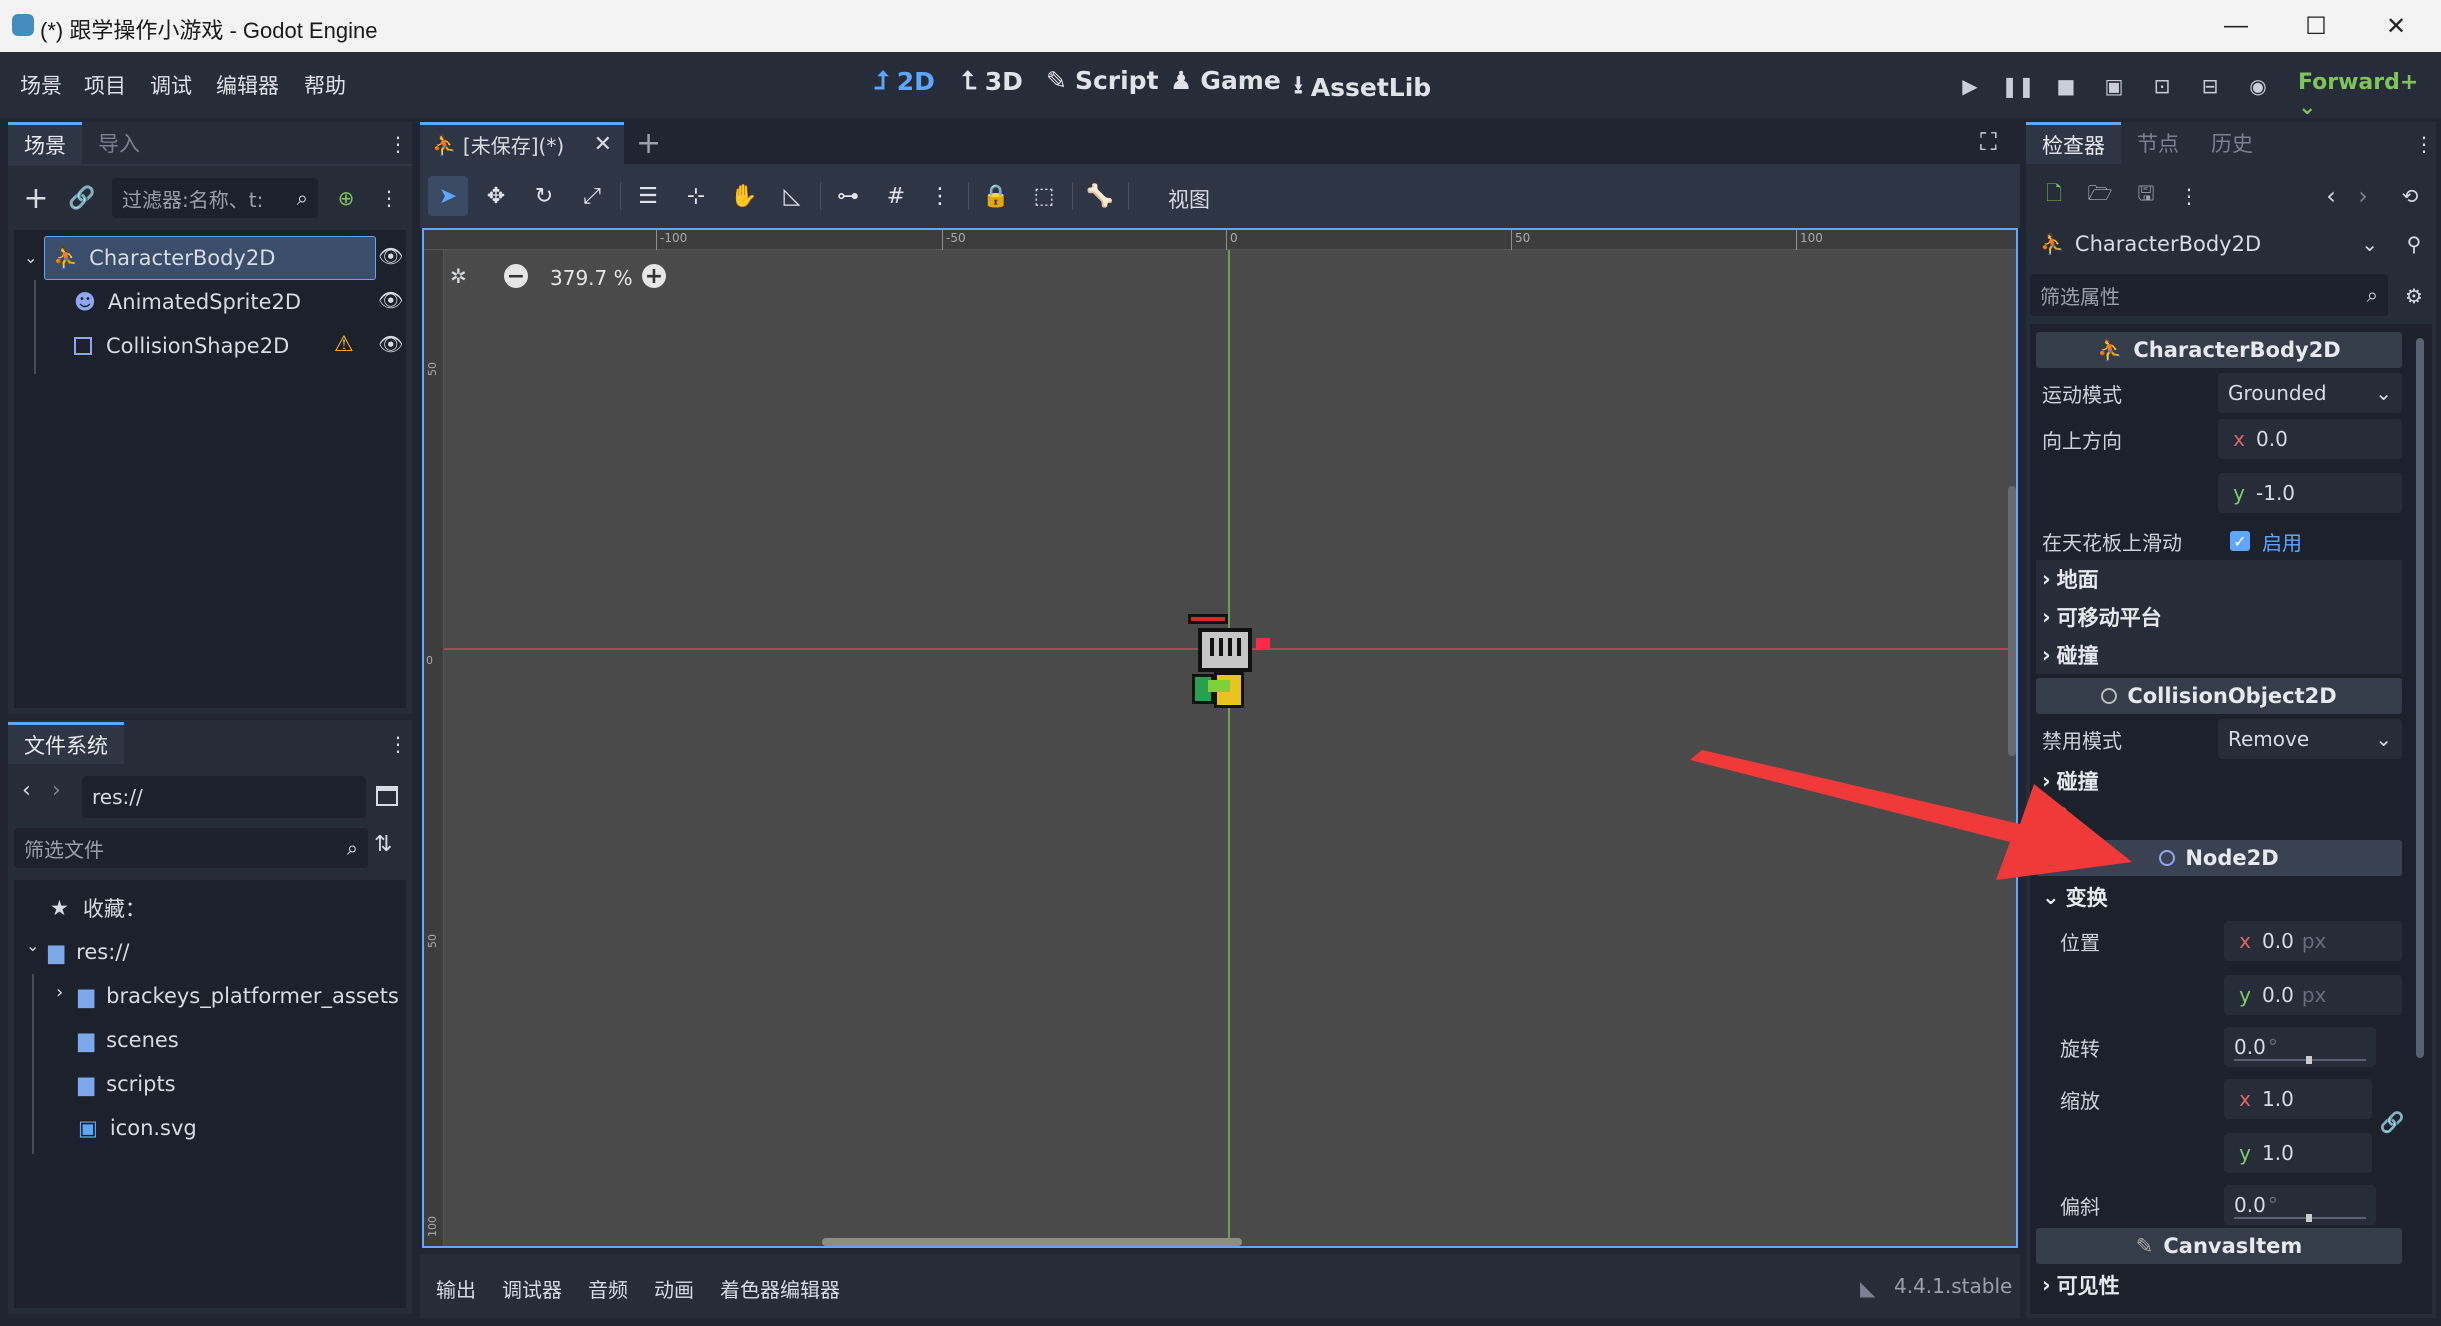 The width and height of the screenshot is (2441, 1326). Describe the element at coordinates (2300, 1047) in the screenshot. I see `rotation-slider: 0.0 °` at that location.